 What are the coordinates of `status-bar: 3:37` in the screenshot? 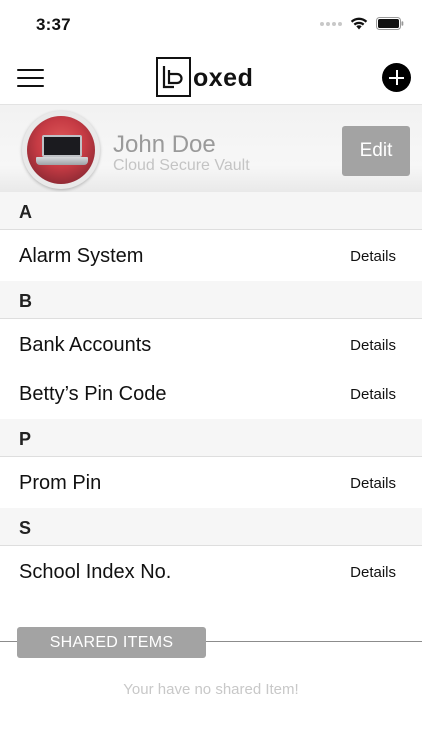 It's located at (211, 25).